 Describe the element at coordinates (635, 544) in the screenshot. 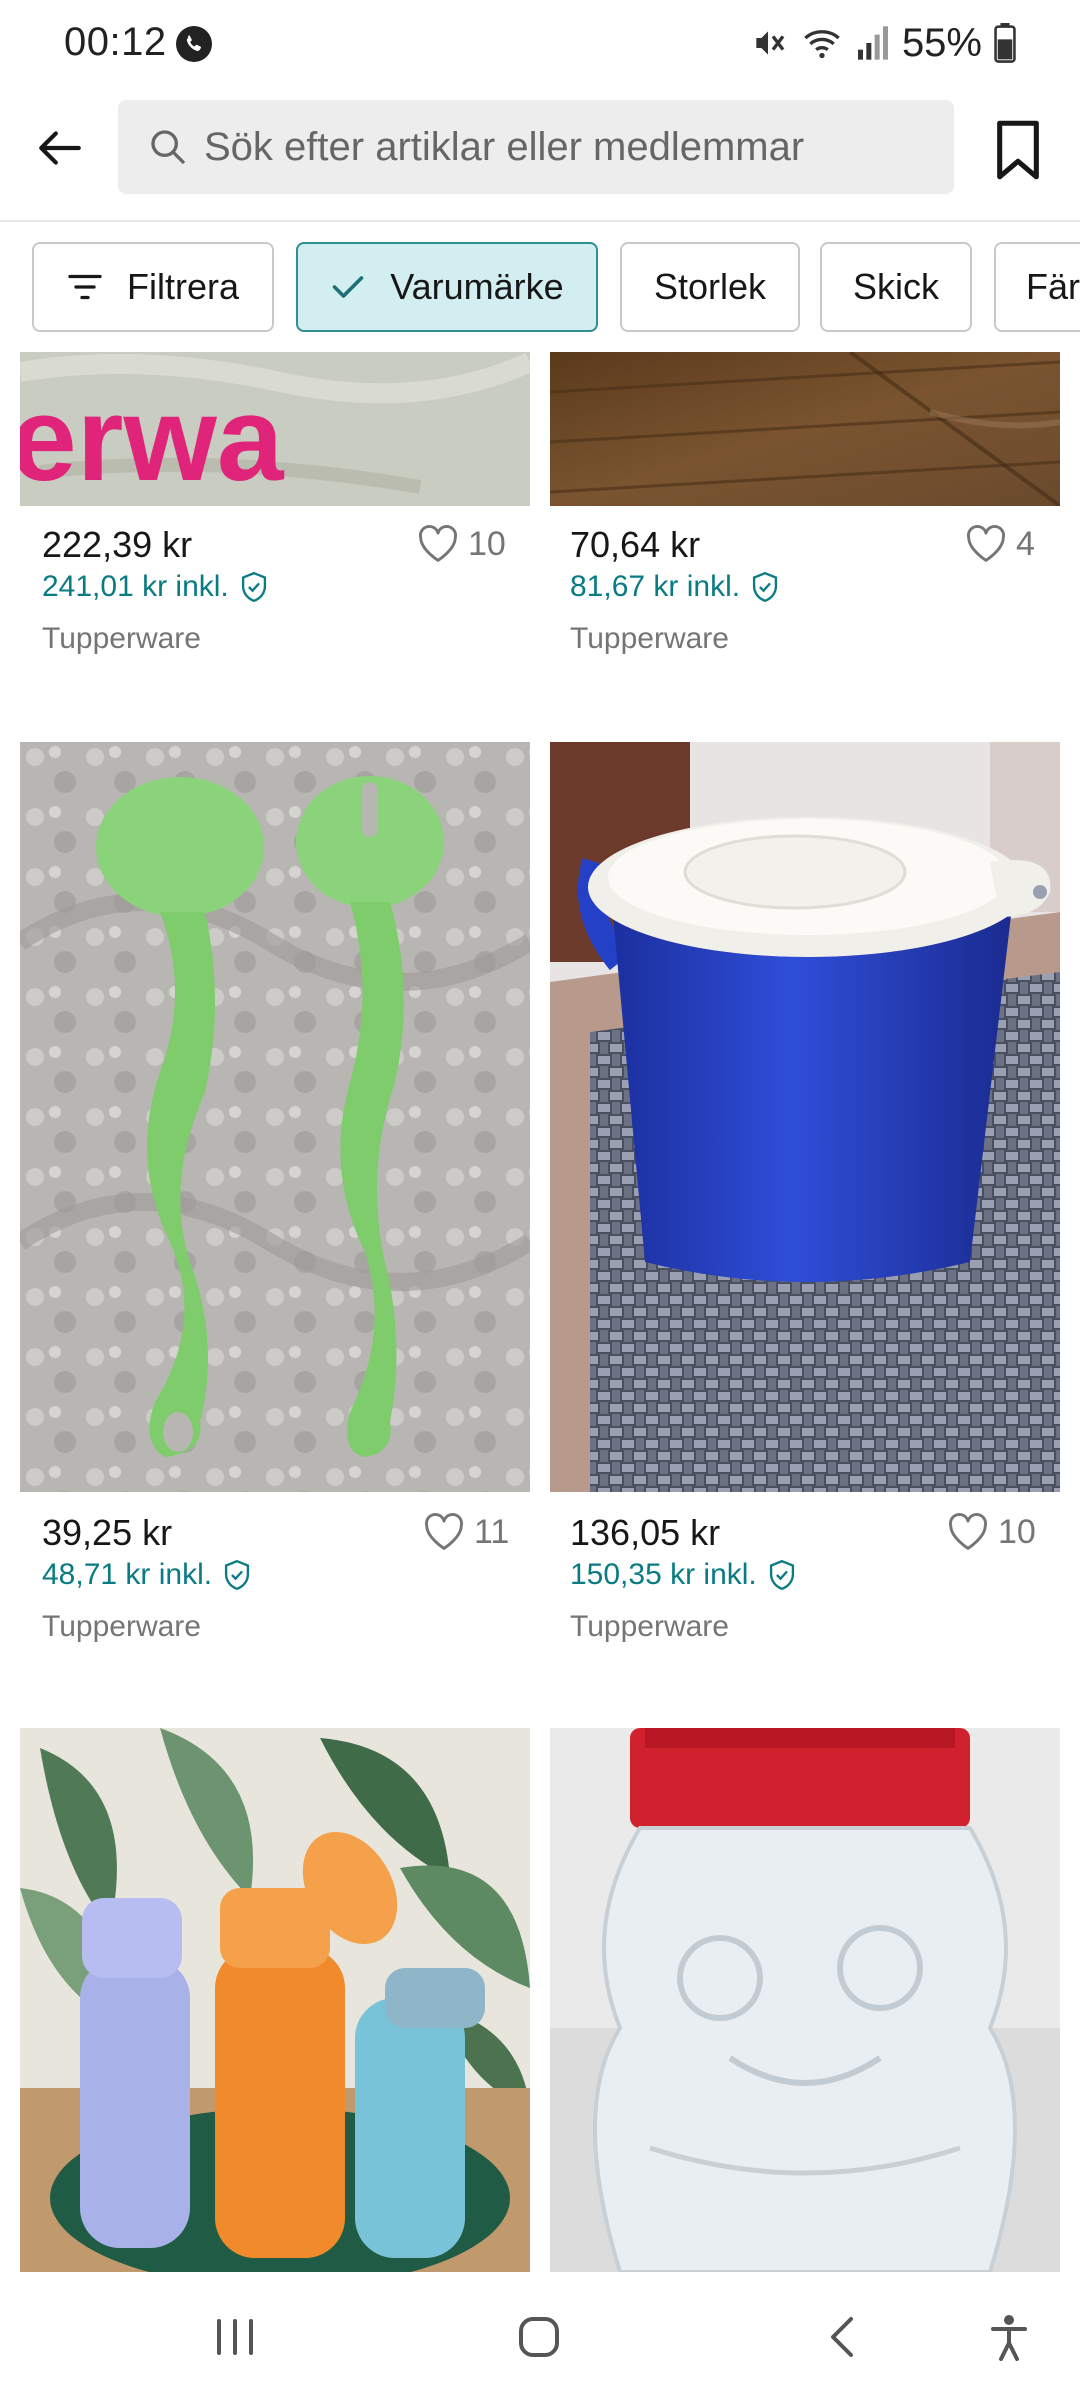

I see `product-price: 70,64 kr` at that location.